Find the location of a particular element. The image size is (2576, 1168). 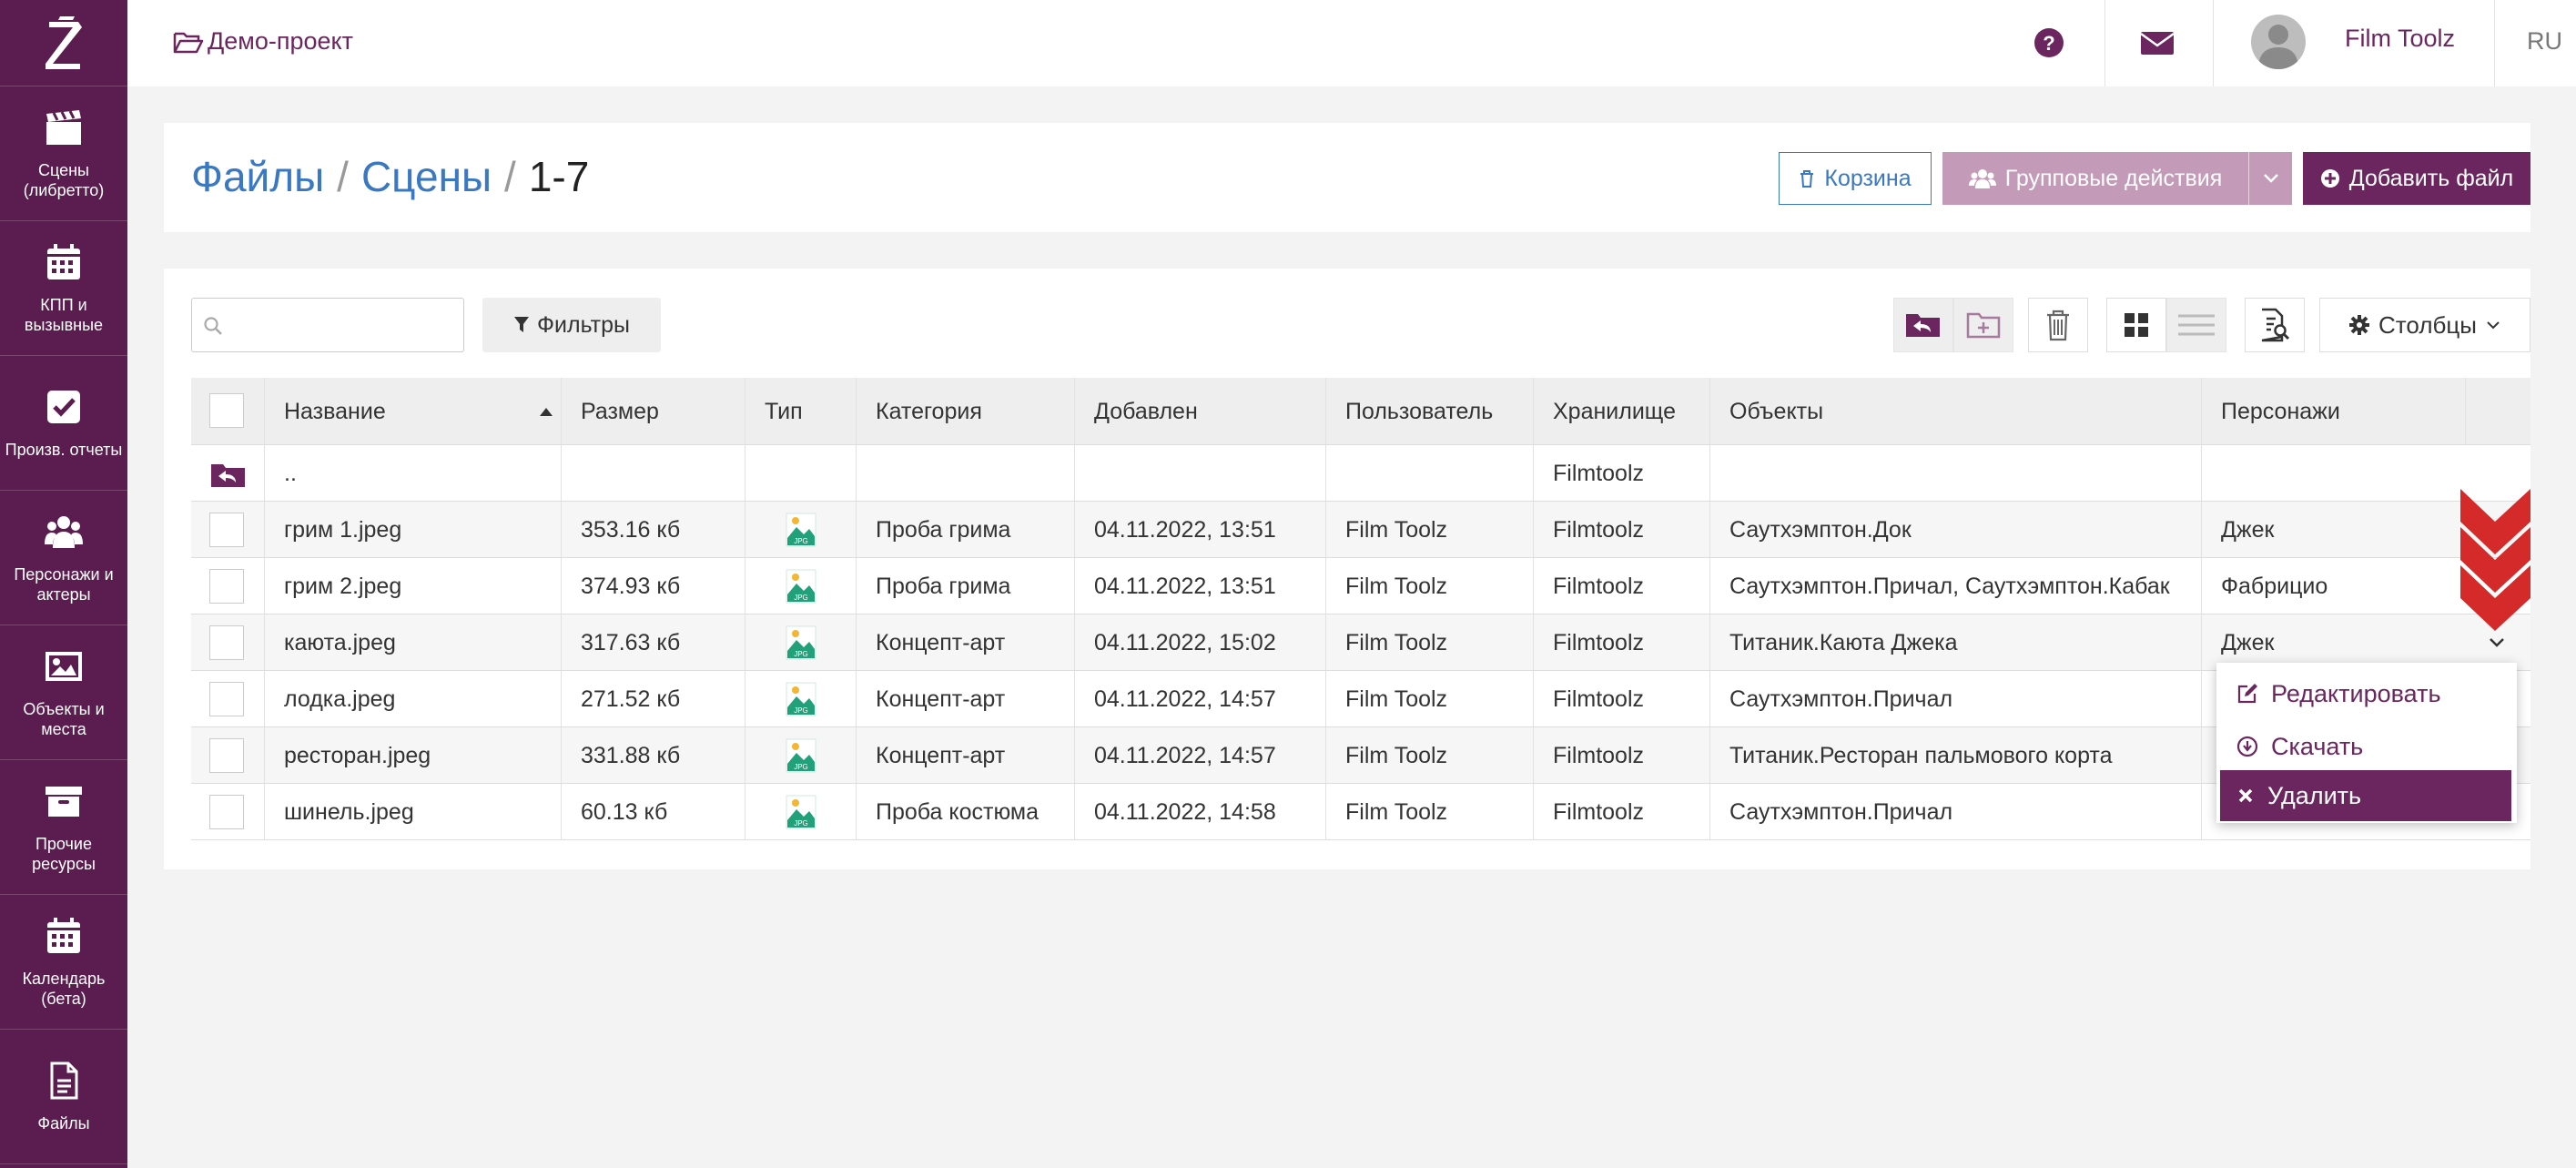

cell-added: 04.11.2022, 14:57 is located at coordinates (1185, 756).